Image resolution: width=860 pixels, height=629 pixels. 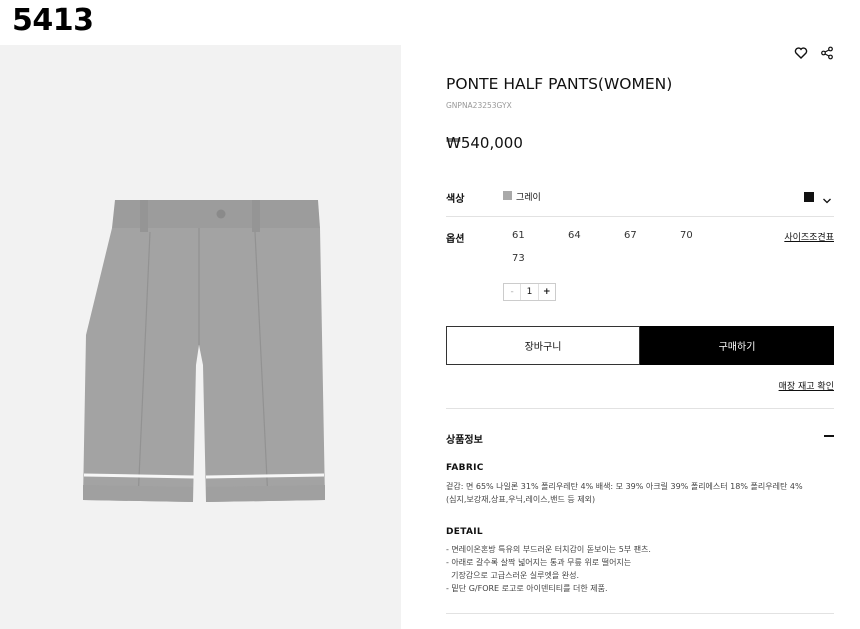 What do you see at coordinates (806, 385) in the screenshot?
I see `store-stock-link: 매장 재고 확인` at bounding box center [806, 385].